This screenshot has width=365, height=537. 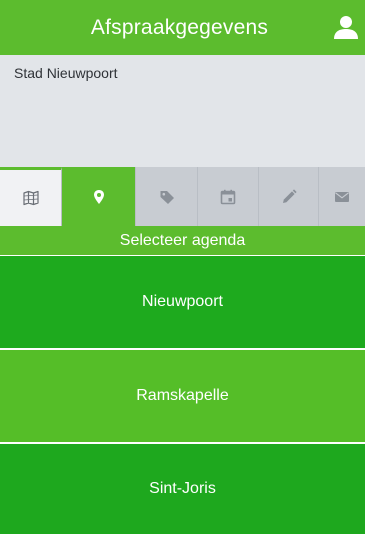 I want to click on envelope-icon, so click(x=342, y=196).